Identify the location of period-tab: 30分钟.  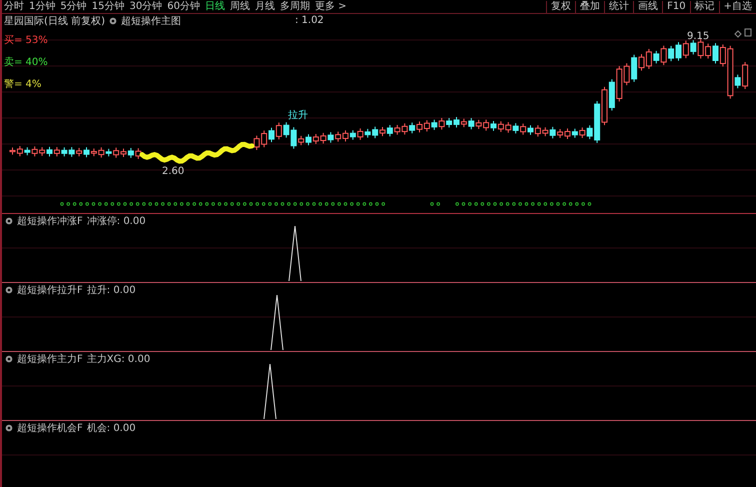
(145, 6).